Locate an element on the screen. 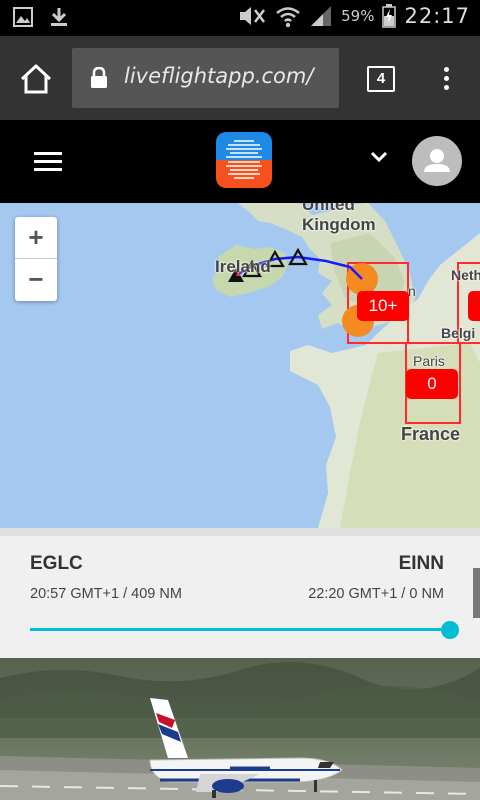 Image resolution: width=480 pixels, height=800 pixels. status-bar: 59% 22:17 is located at coordinates (240, 18).